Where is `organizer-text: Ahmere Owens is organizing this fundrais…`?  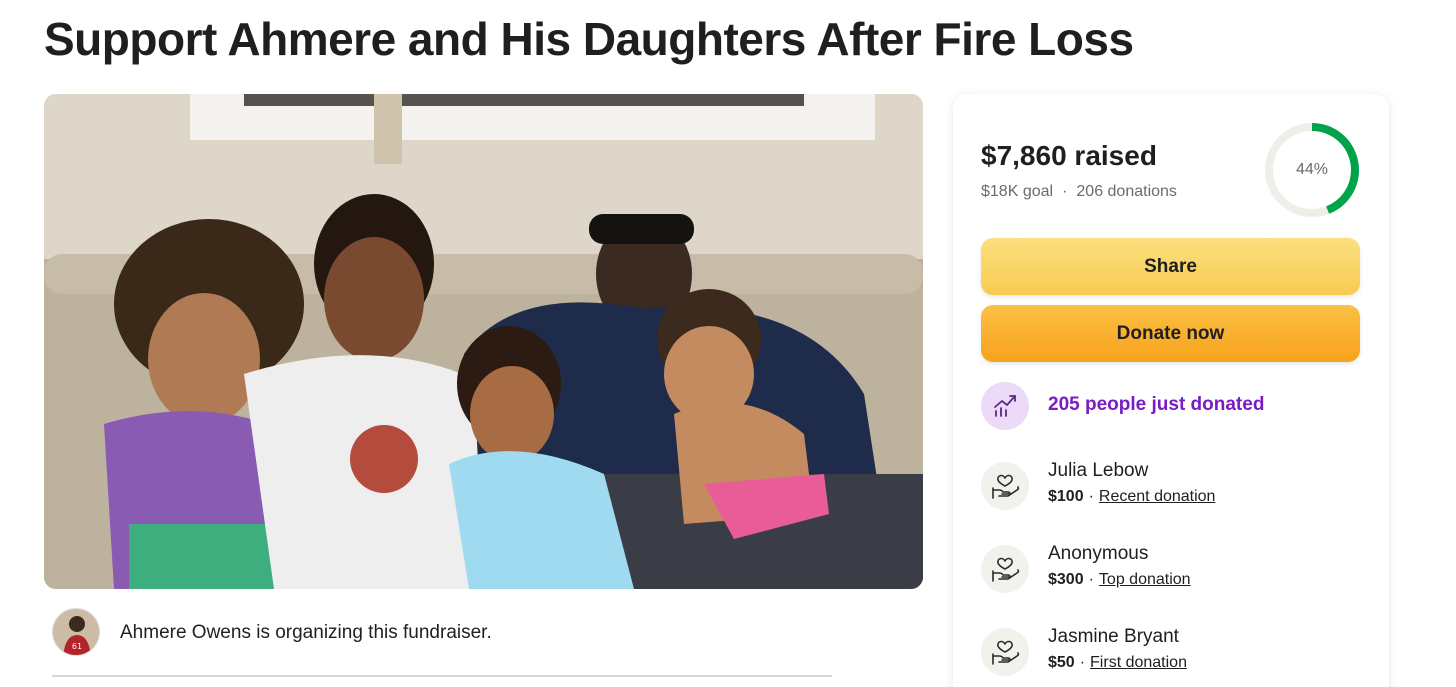 organizer-text: Ahmere Owens is organizing this fundrais… is located at coordinates (306, 632).